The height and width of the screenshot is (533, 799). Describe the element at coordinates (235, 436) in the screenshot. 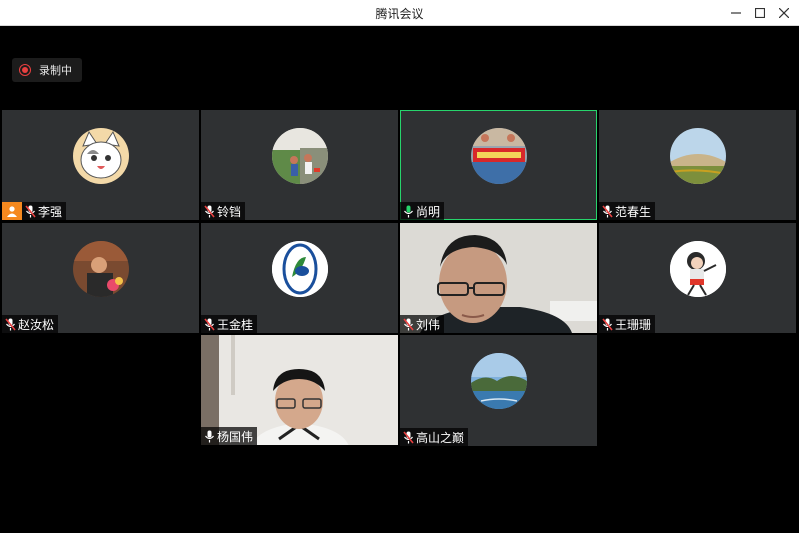

I see `participant-name: 杨国伟` at that location.